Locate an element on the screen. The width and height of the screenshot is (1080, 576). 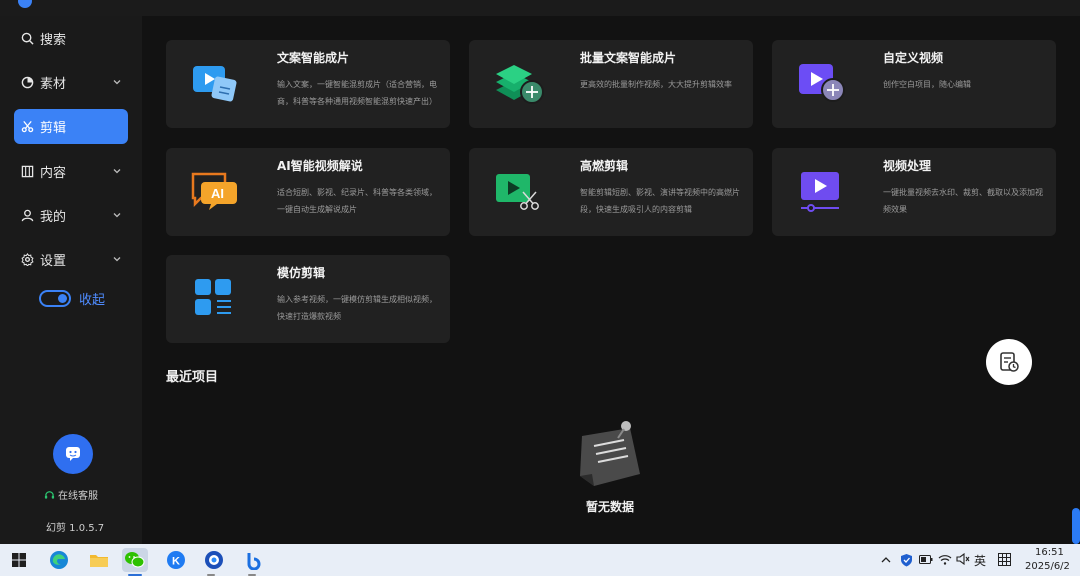
card-imitation-cut: 模仿剪辑 输入参考视频，一键模仿剪辑生成相似视频，快速打造爆款视频 is located at coordinates (308, 299).